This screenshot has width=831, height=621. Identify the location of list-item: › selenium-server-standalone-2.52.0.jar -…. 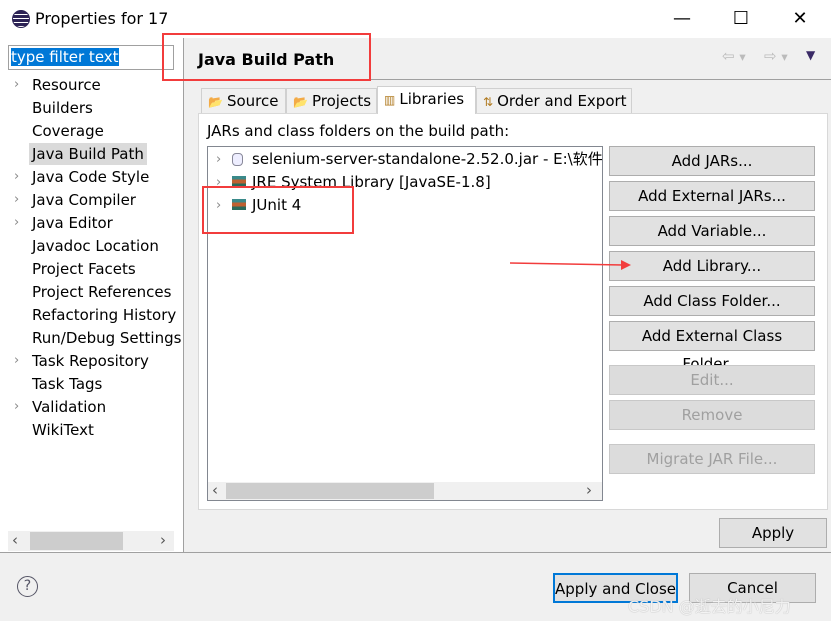
(405, 159).